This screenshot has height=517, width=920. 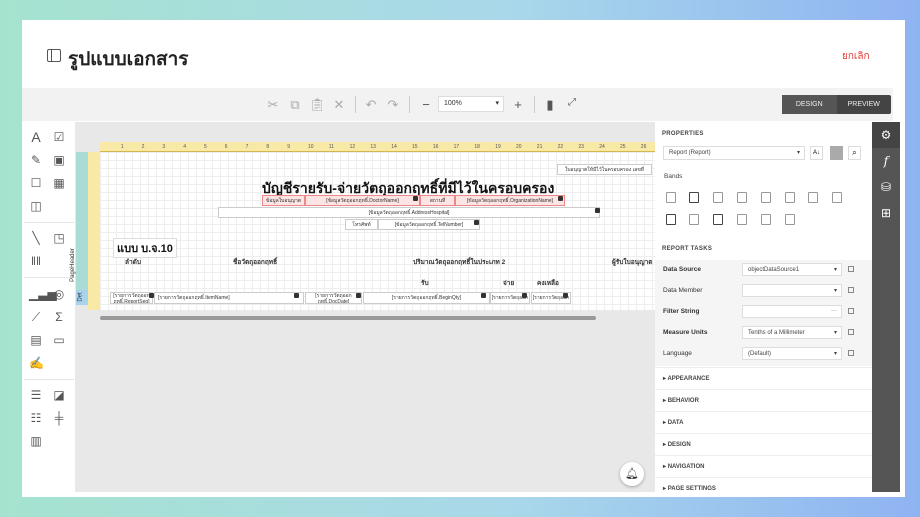 What do you see at coordinates (36, 395) in the screenshot?
I see `toc-tool-icon: ☰` at bounding box center [36, 395].